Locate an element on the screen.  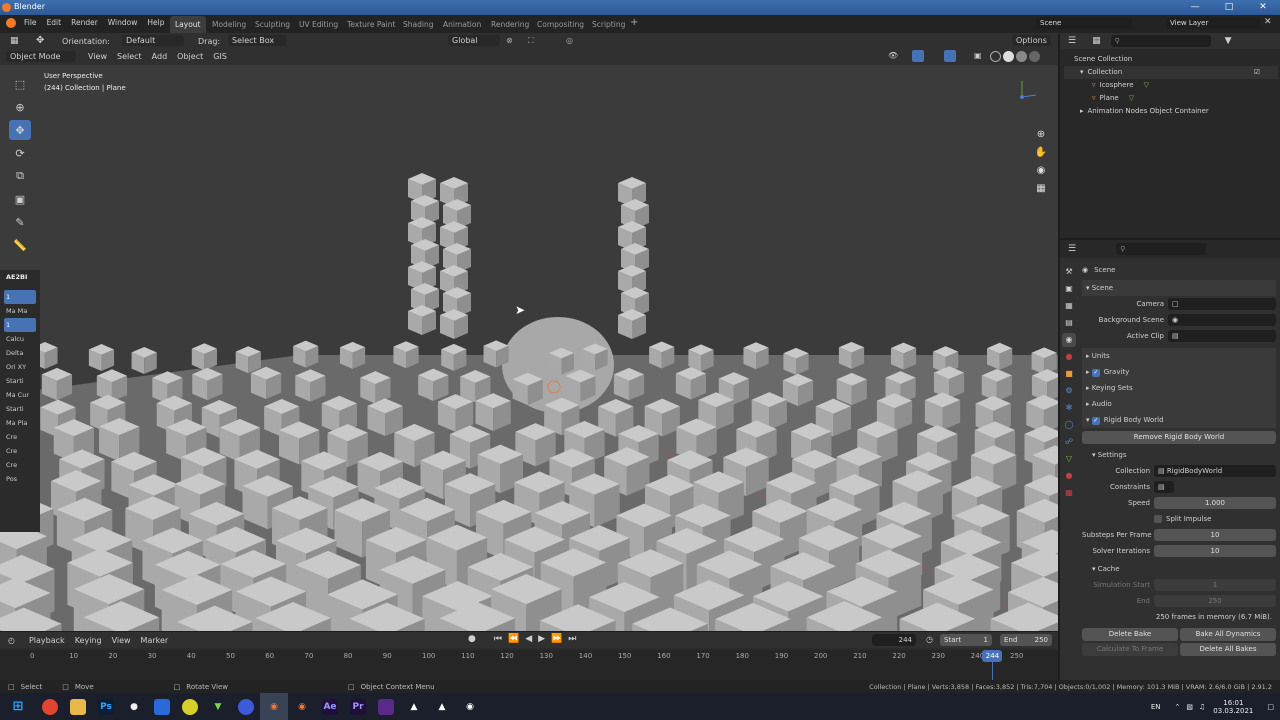
measure-tool-icon: 📏 is located at coordinates (20, 245).